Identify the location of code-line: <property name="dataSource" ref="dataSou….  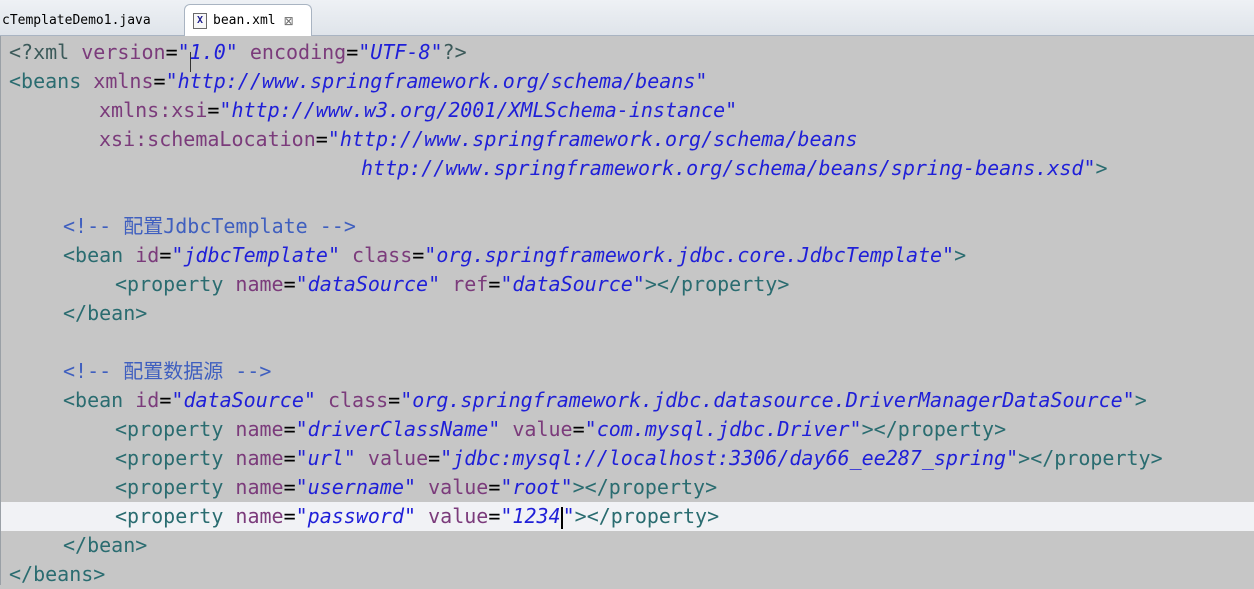
(684, 284).